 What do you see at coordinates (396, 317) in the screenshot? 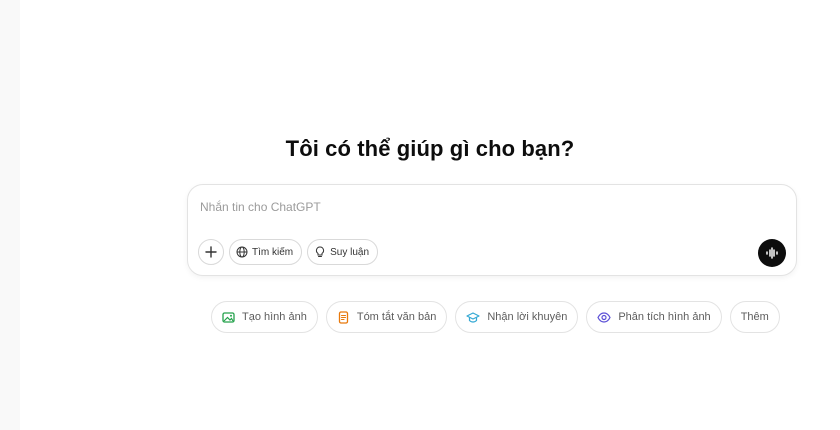
I see `suggestion-label: Tóm tắt văn bản` at bounding box center [396, 317].